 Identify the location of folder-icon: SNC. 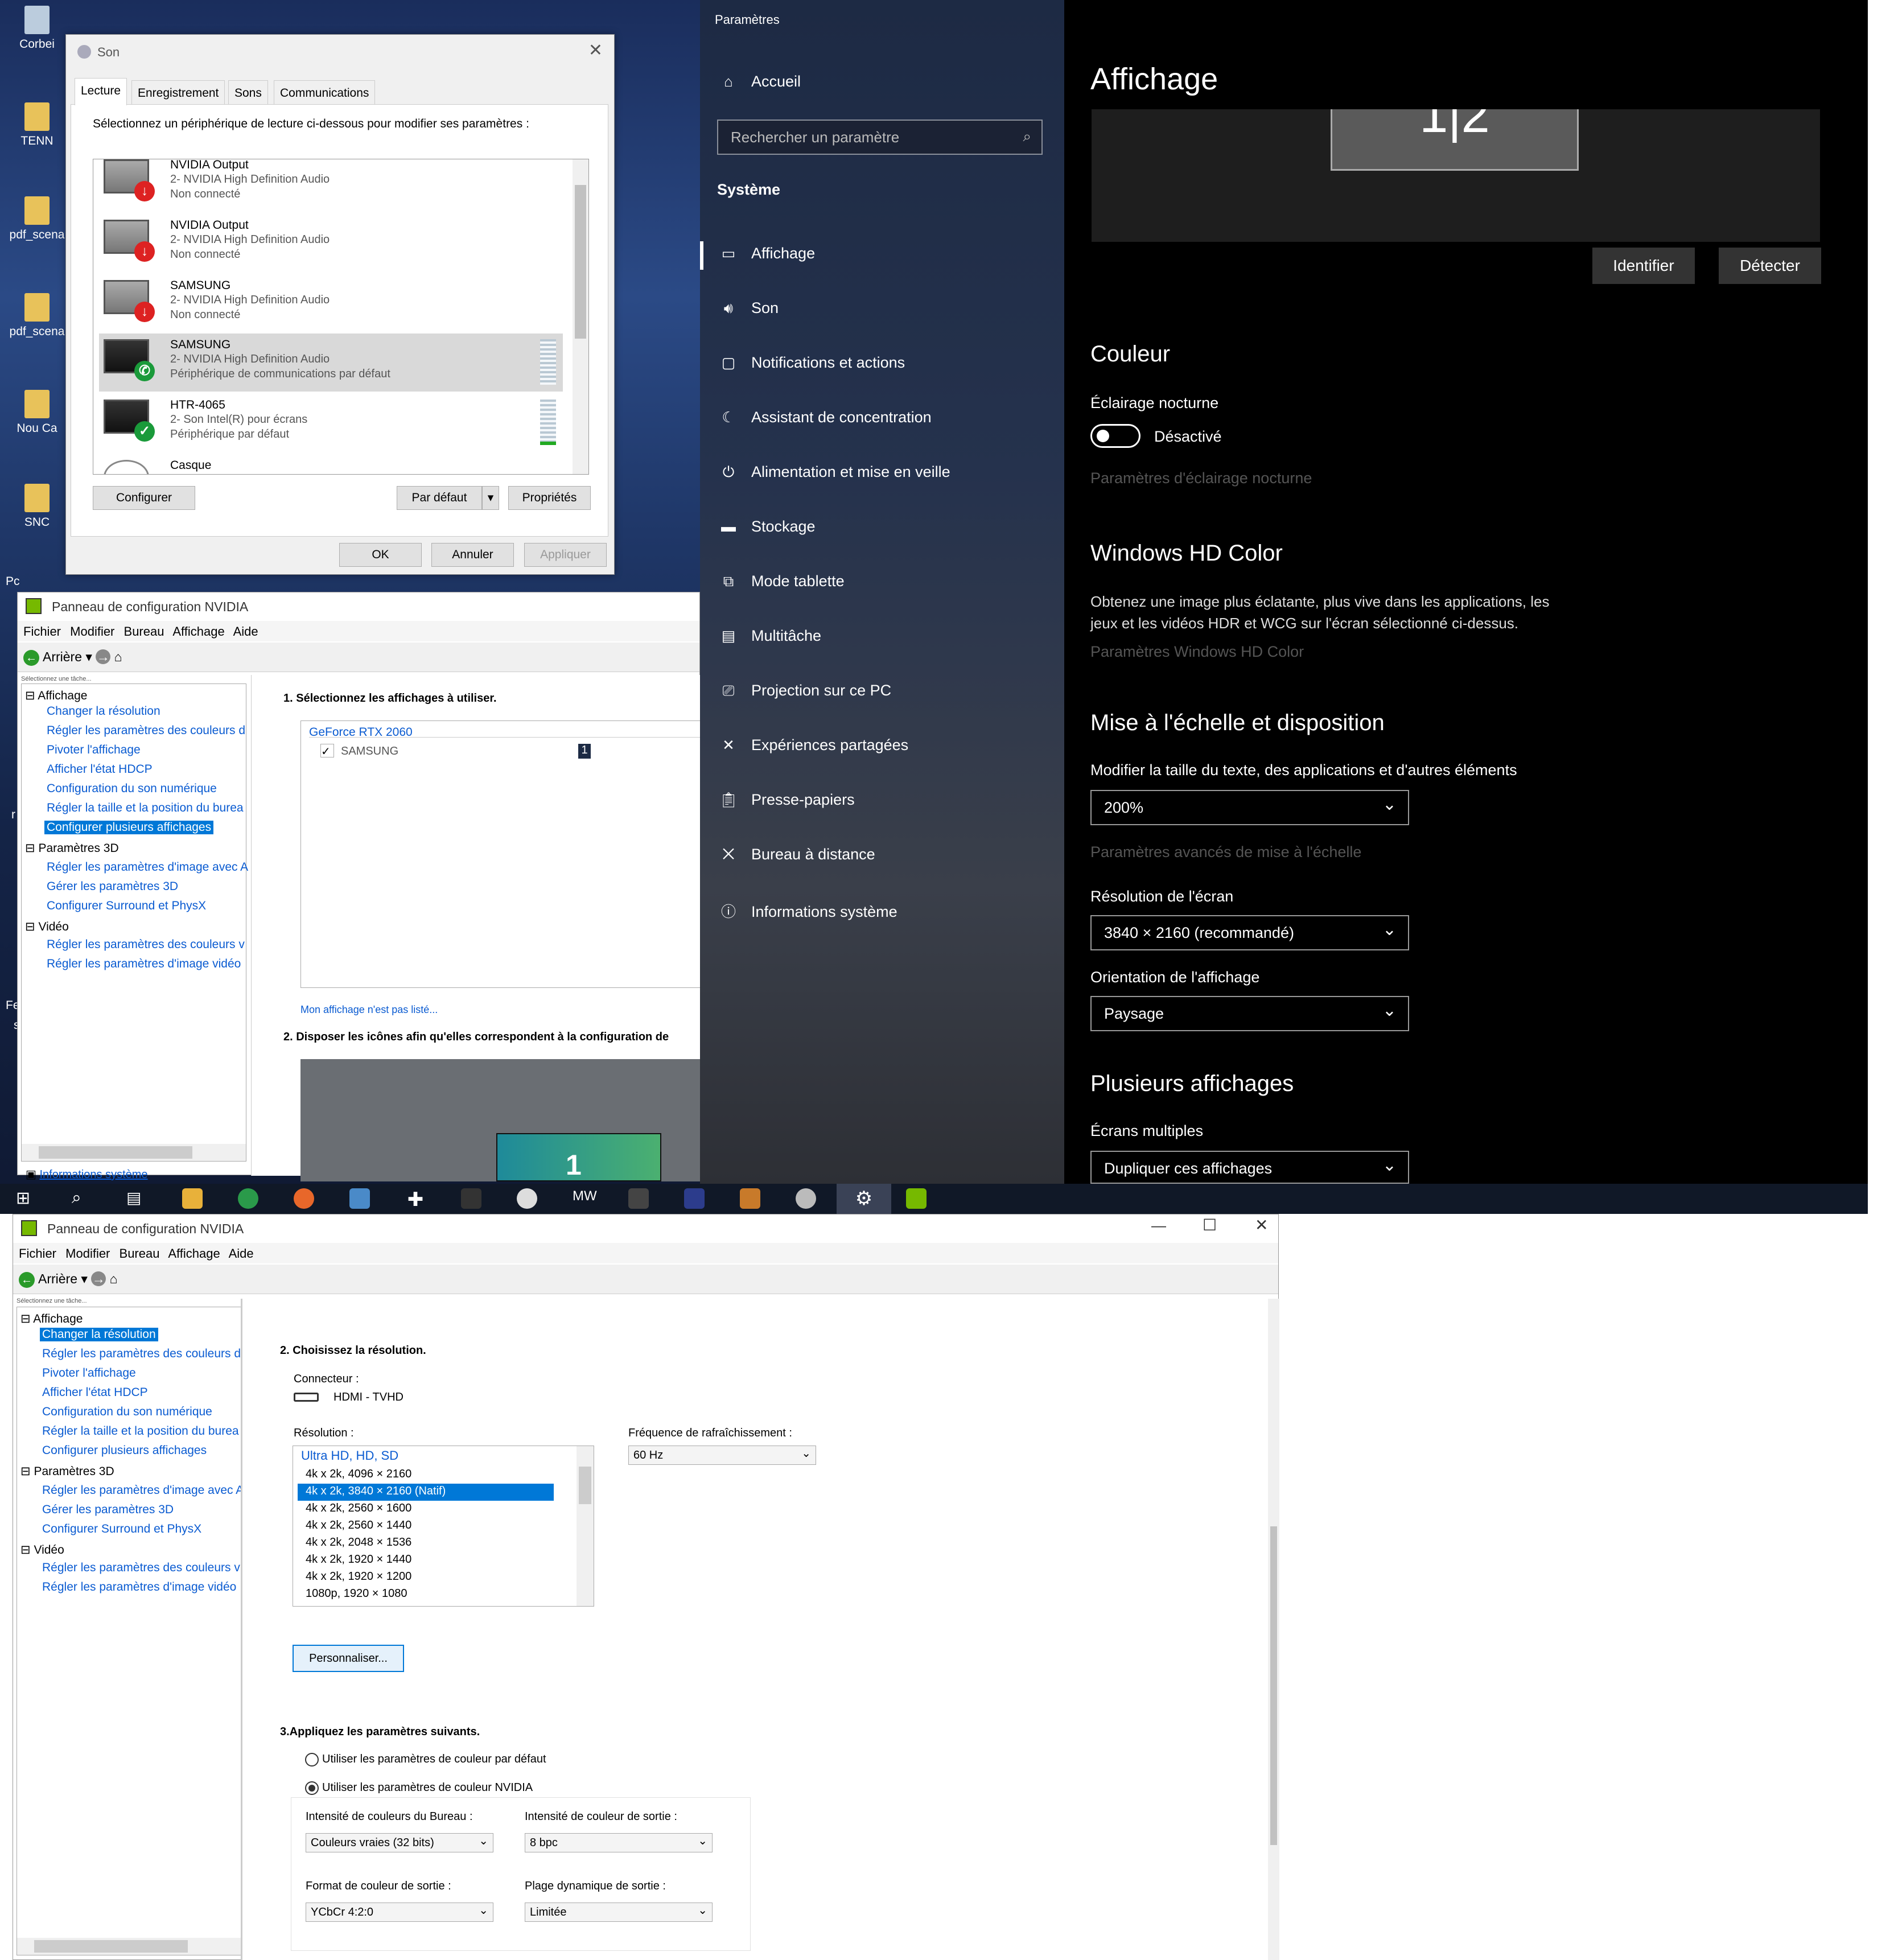
(37, 506).